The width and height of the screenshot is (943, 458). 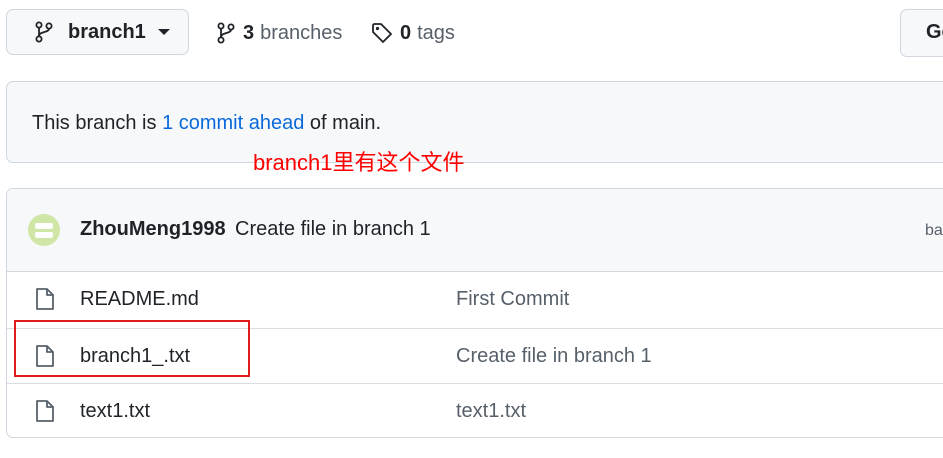 What do you see at coordinates (44, 230) in the screenshot?
I see `avatar` at bounding box center [44, 230].